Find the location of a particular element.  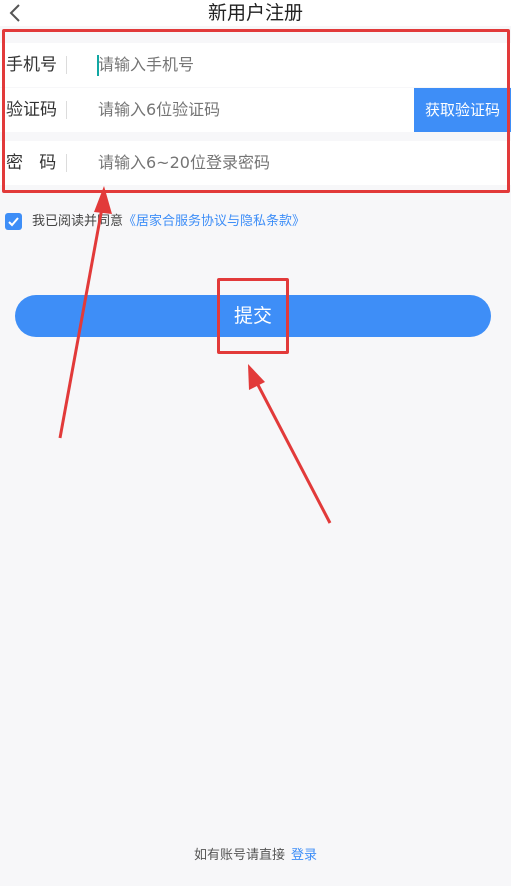

footer-prompt: 如有账号请直接 is located at coordinates (239, 855).